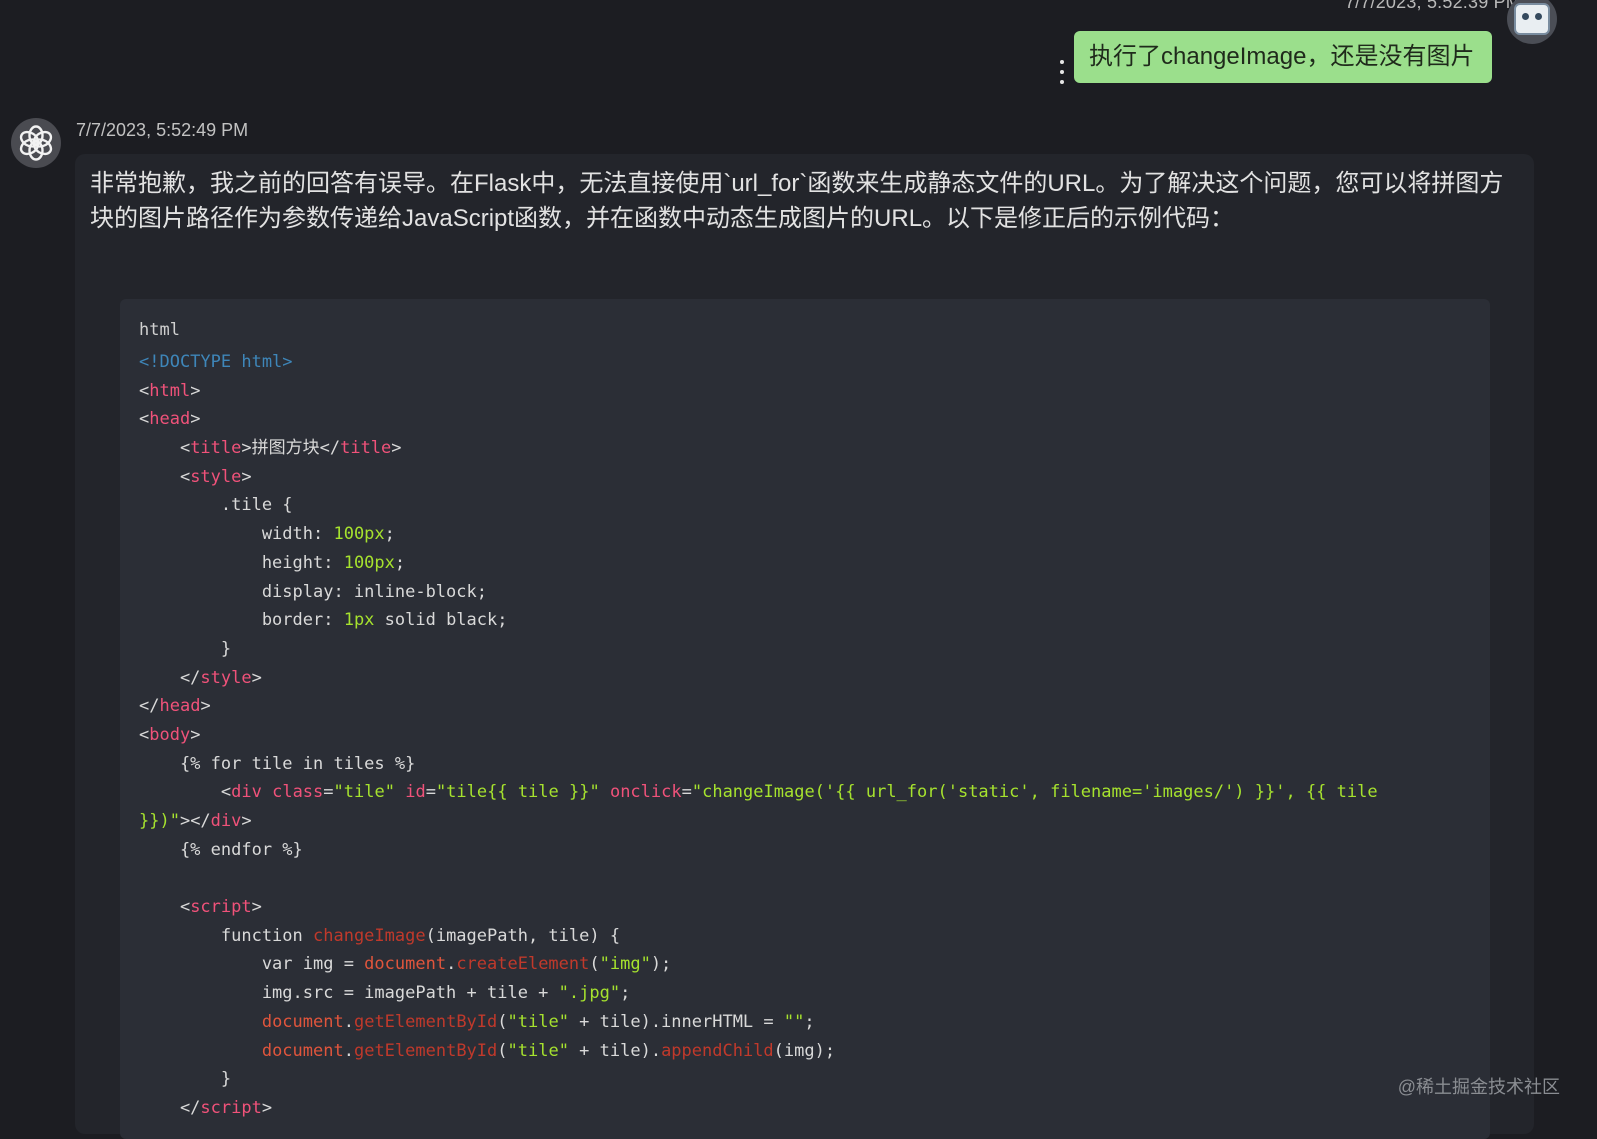  Describe the element at coordinates (195, 476) in the screenshot. I see `code-line: <style>` at that location.